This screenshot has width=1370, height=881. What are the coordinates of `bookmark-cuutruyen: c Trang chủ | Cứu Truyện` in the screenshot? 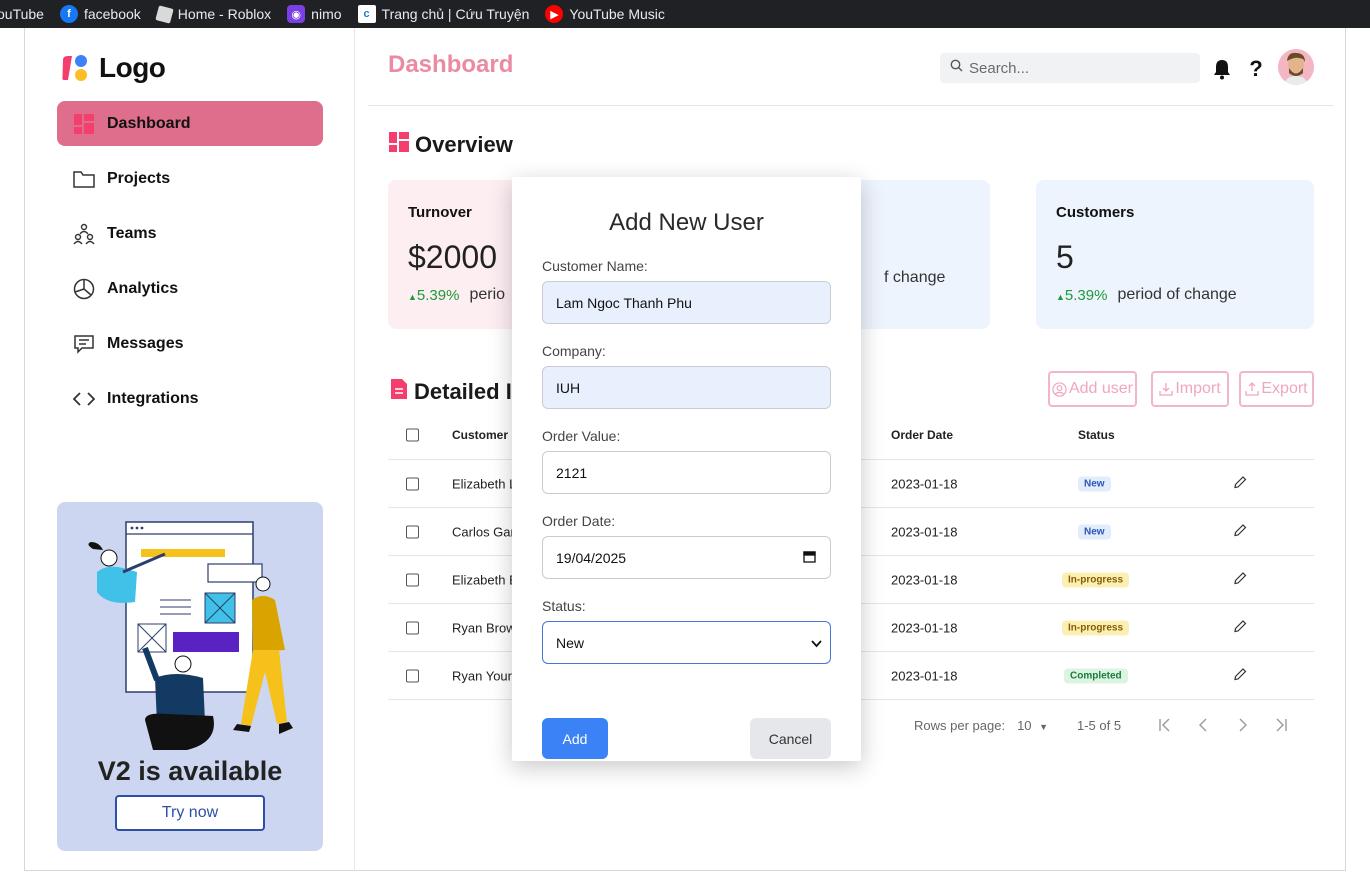 It's located at (443, 14).